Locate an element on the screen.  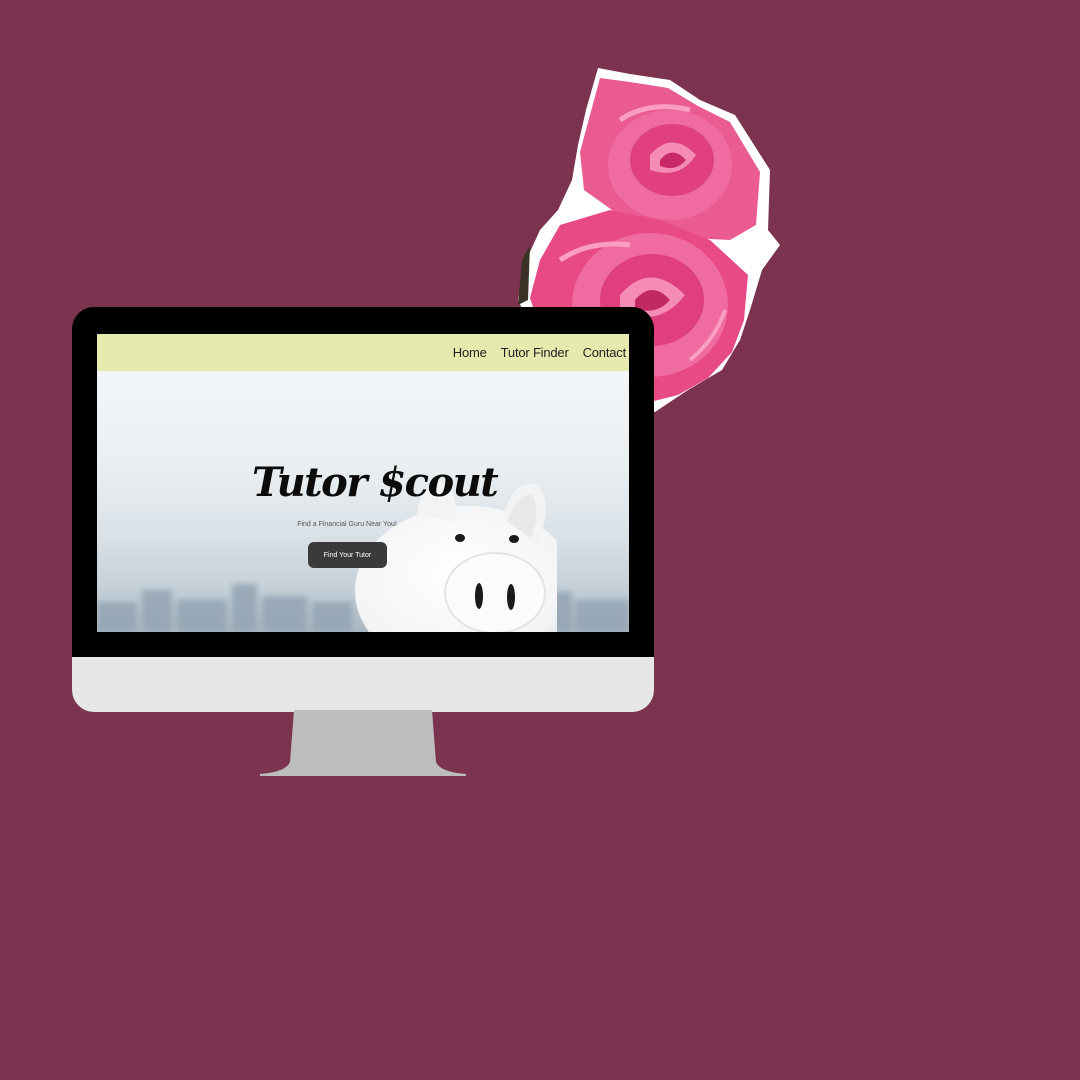
monitor-chin is located at coordinates (363, 684).